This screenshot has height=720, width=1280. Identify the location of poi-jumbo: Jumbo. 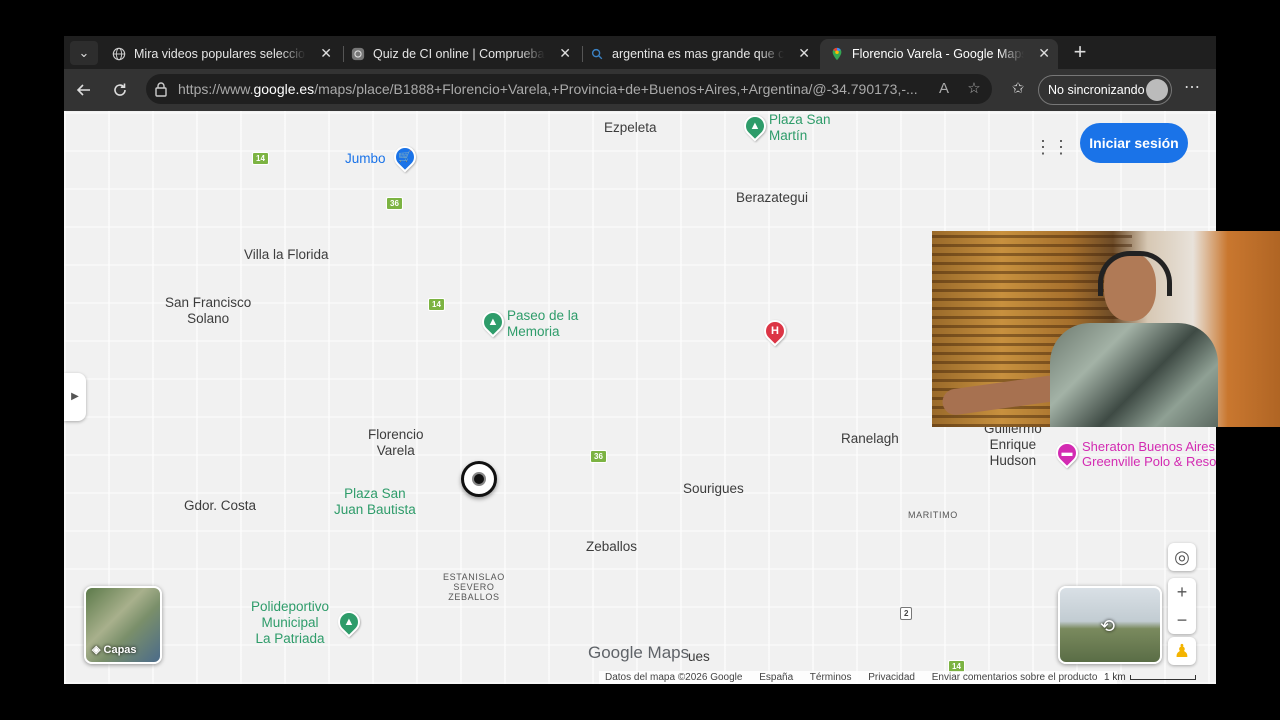
(365, 158).